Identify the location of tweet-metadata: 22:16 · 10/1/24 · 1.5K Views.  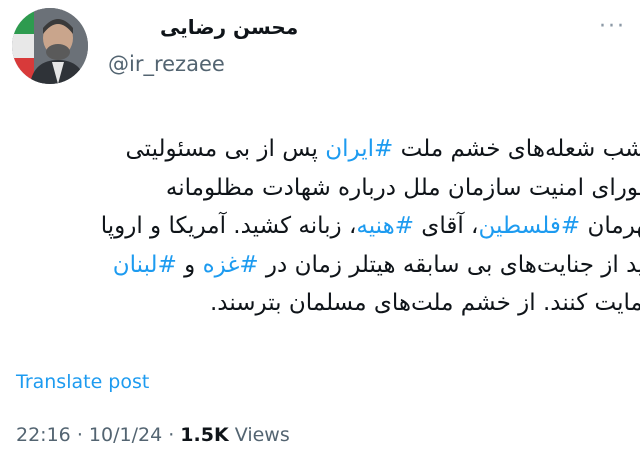
(153, 435).